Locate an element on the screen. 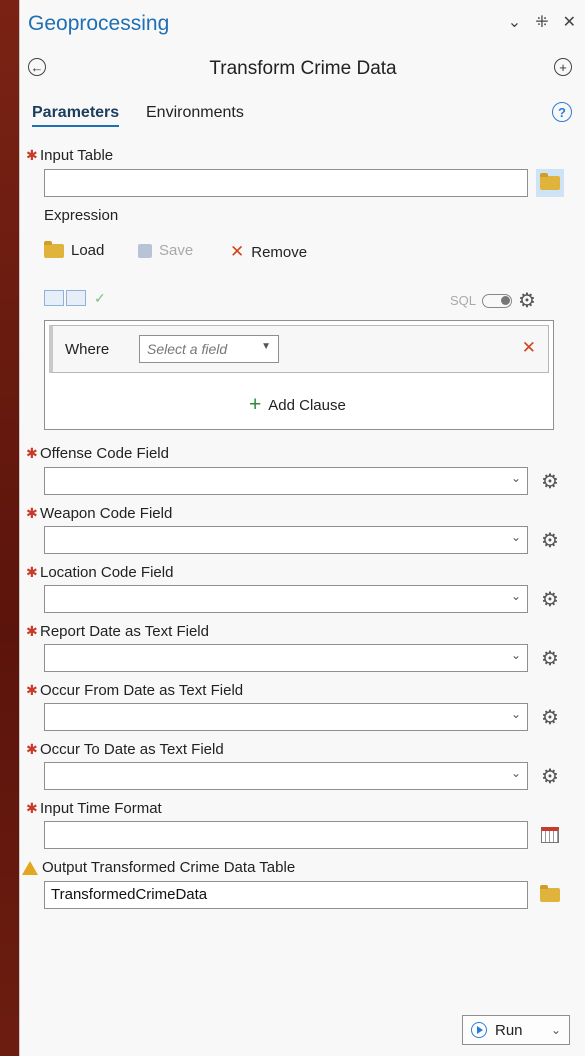  delete-clause-icon: ✕ is located at coordinates (529, 348).